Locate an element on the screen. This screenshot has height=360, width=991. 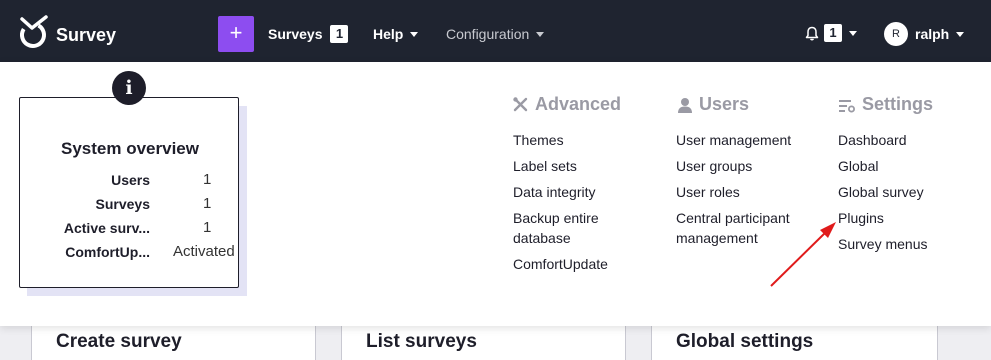
nav-surveys-label: Surveys is located at coordinates (295, 34).